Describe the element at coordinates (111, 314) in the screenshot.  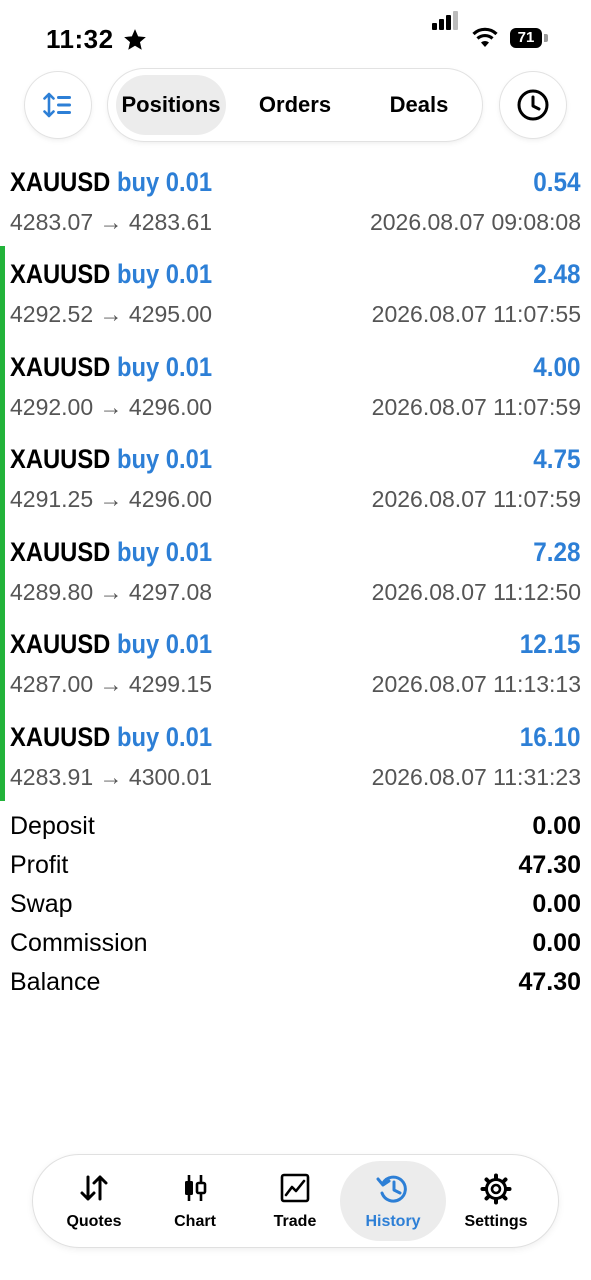
I see `deal-prices: 4292.52 → 4295.00` at that location.